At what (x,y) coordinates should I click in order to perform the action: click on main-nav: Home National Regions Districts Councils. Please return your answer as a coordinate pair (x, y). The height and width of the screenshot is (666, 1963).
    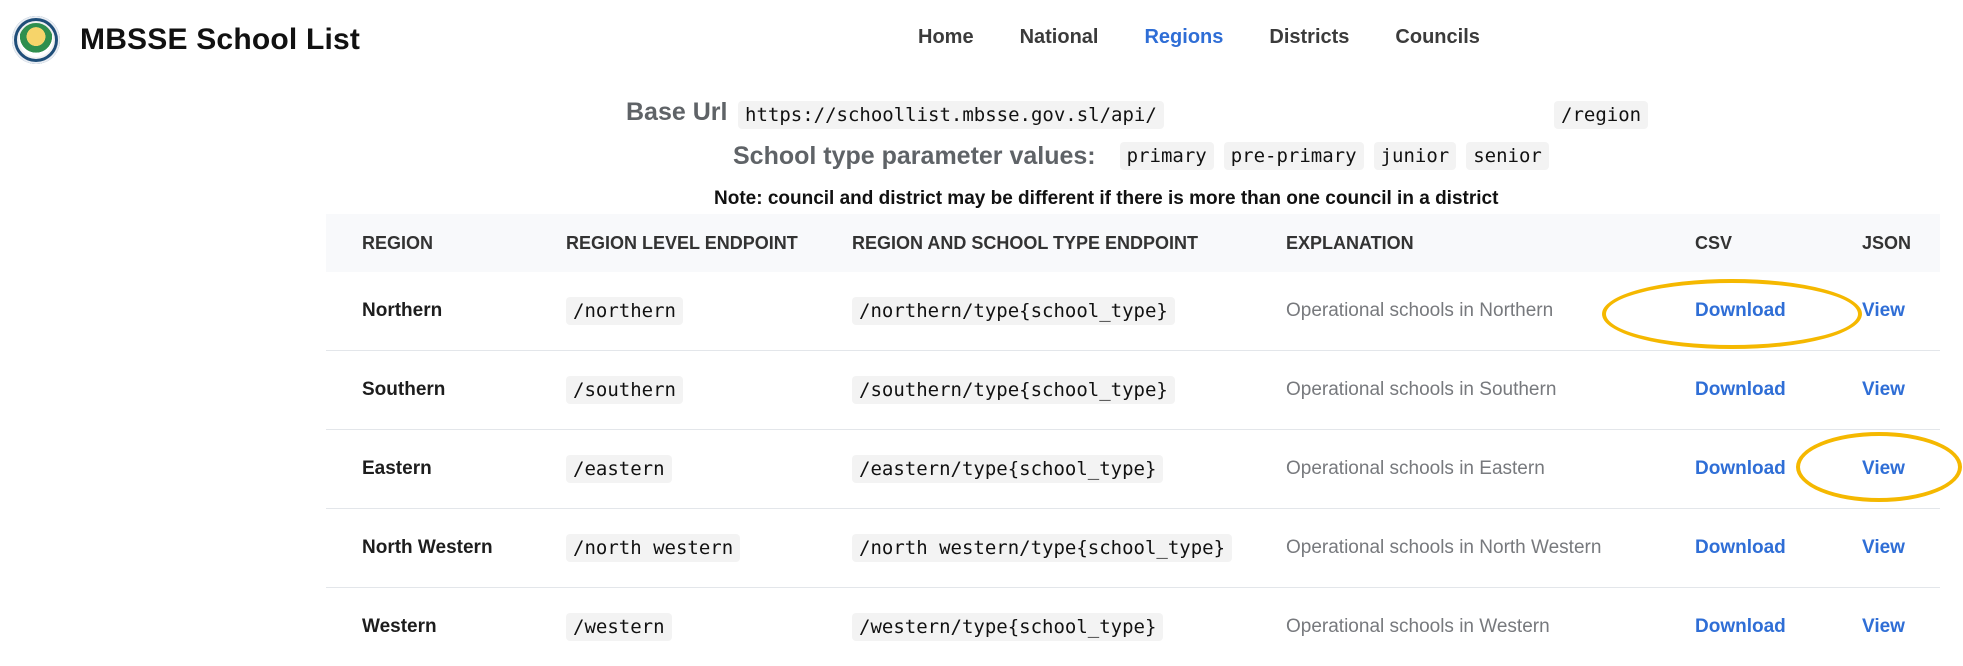
    Looking at the image, I should click on (1199, 37).